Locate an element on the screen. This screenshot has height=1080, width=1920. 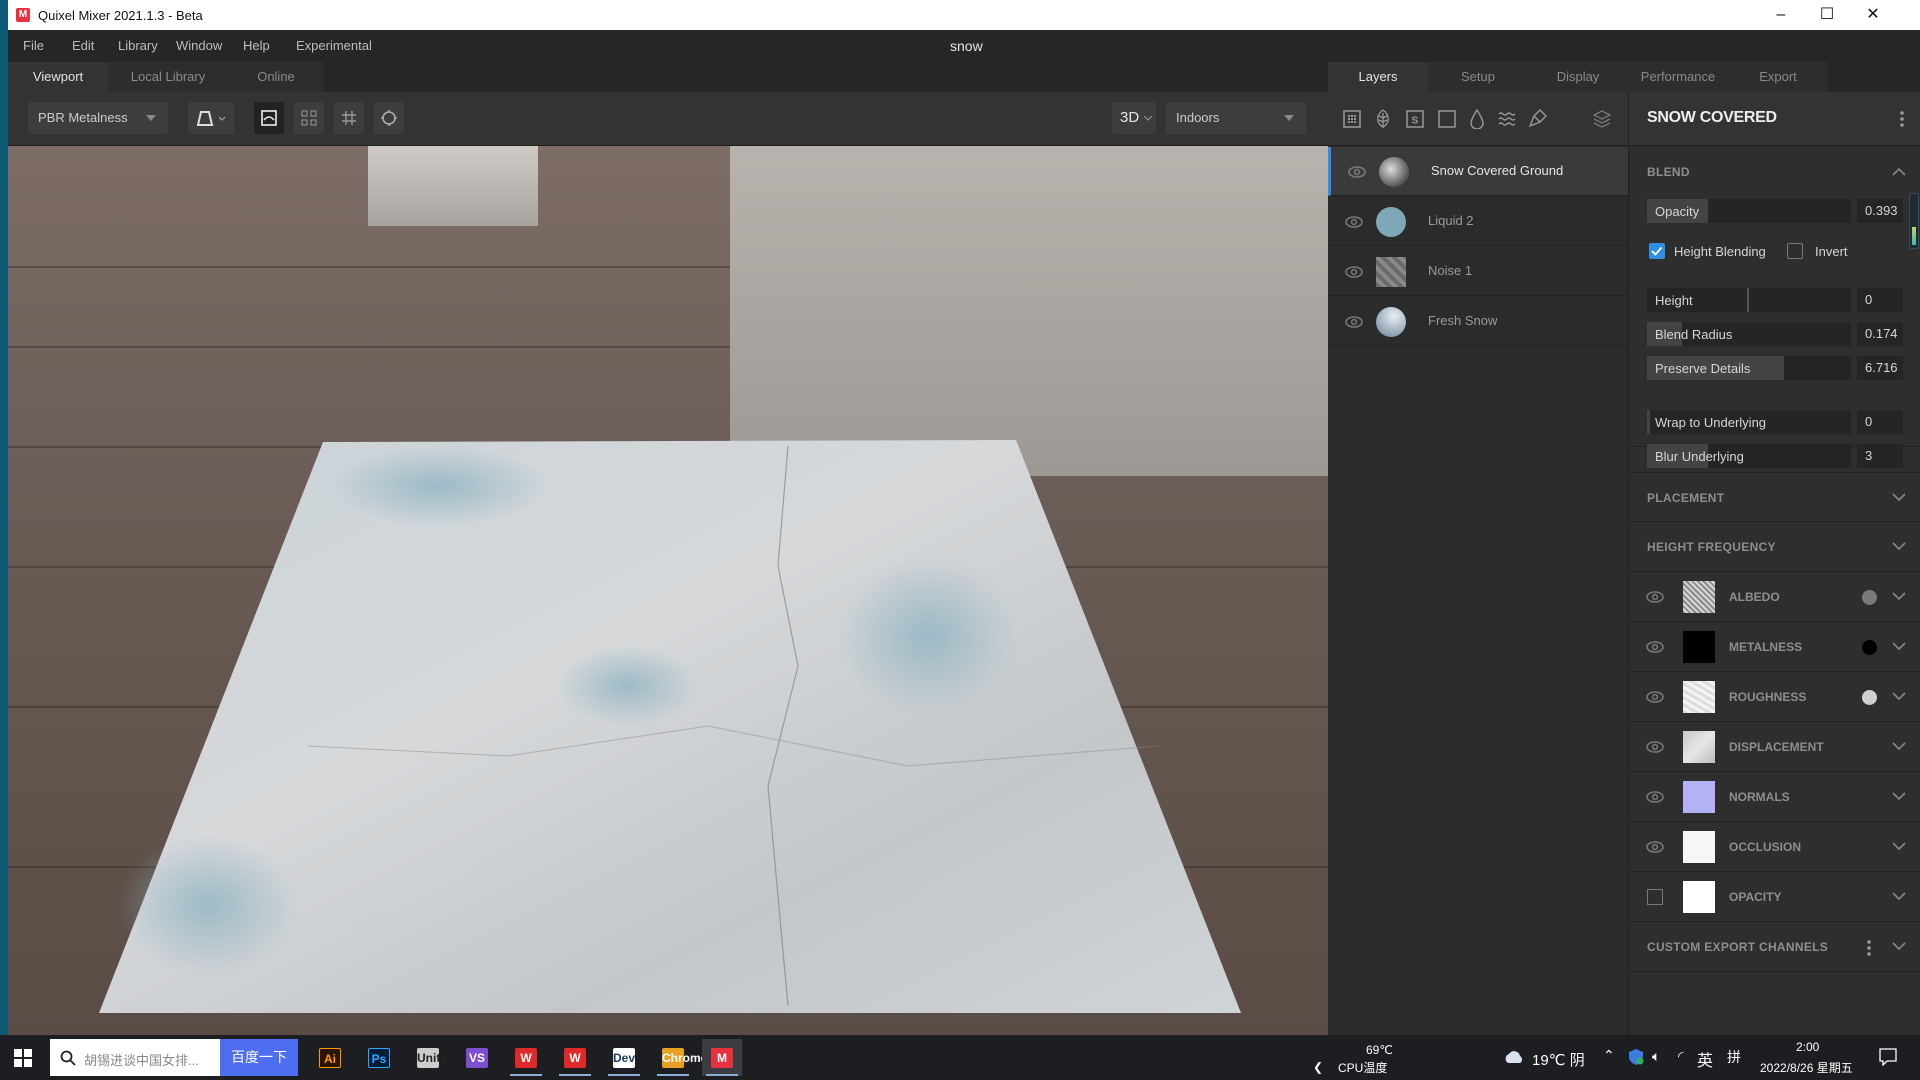
tab-viewport: Viewport is located at coordinates (58, 77).